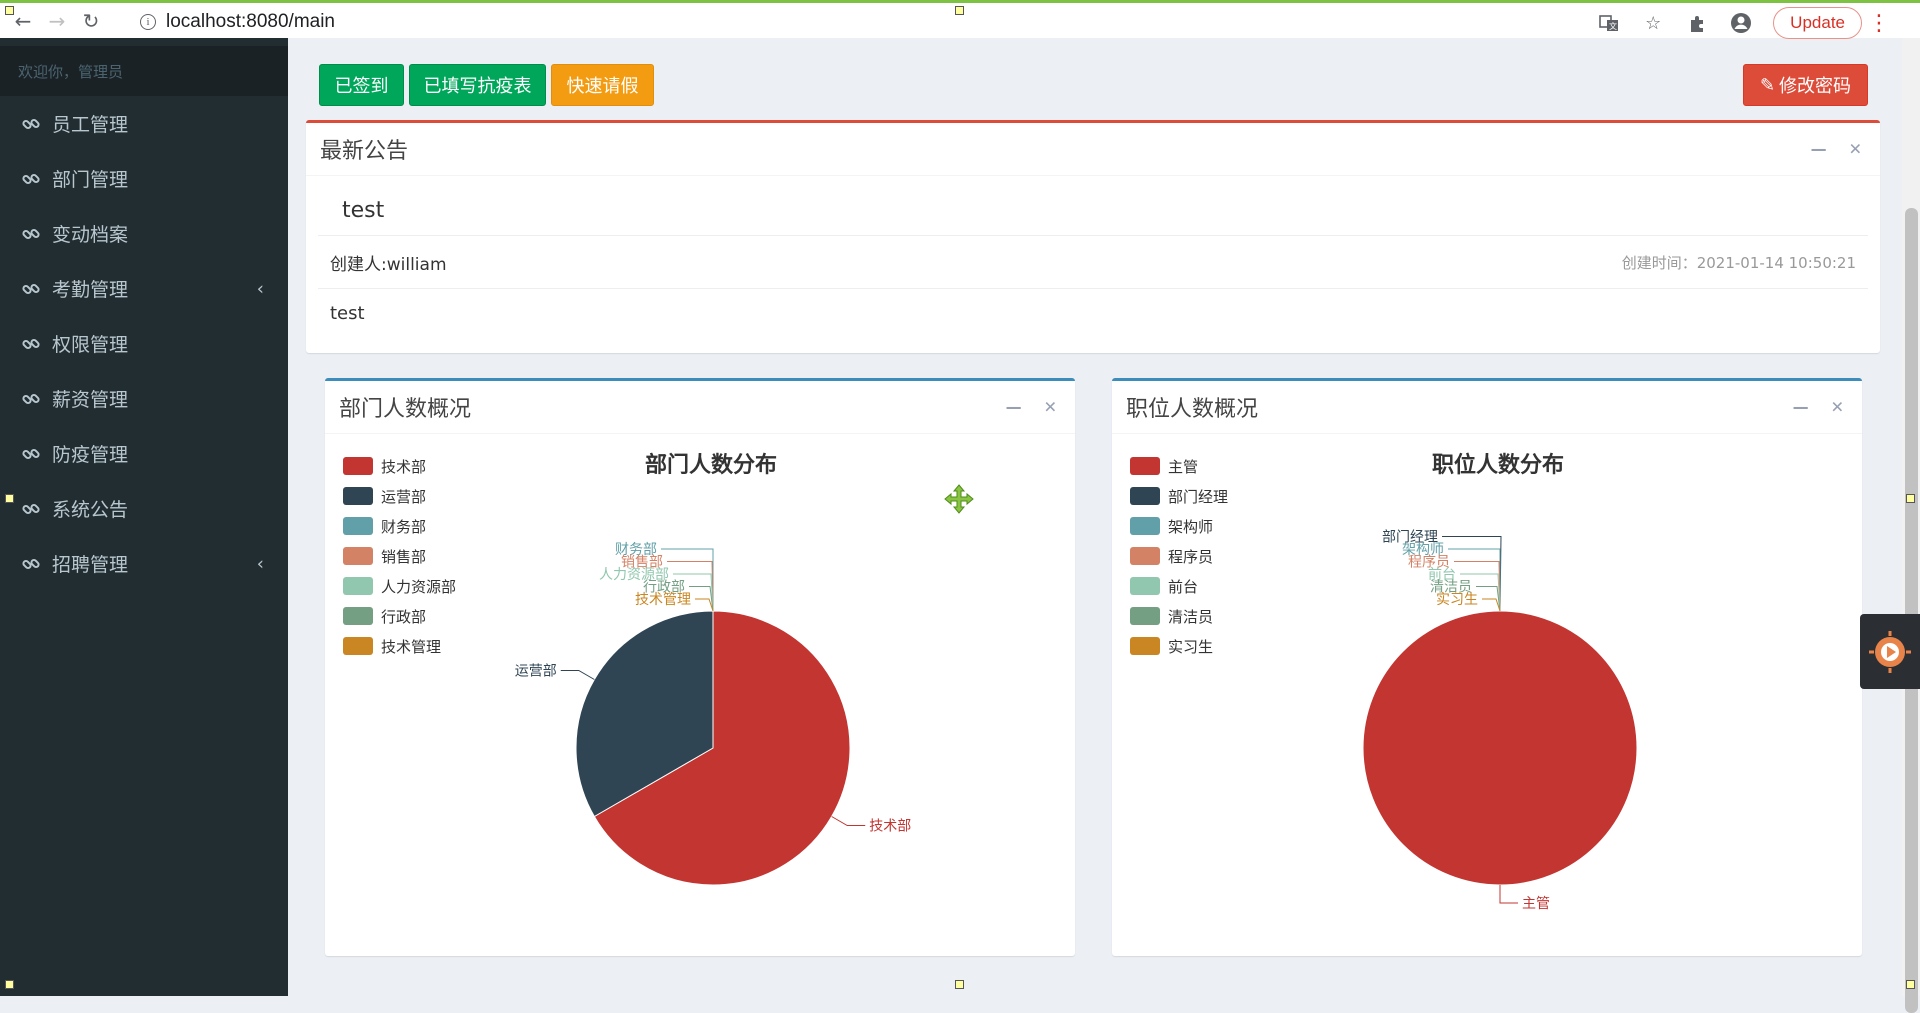 This screenshot has height=1013, width=1920. Describe the element at coordinates (1697, 23) in the screenshot. I see `extensions-icon` at that location.